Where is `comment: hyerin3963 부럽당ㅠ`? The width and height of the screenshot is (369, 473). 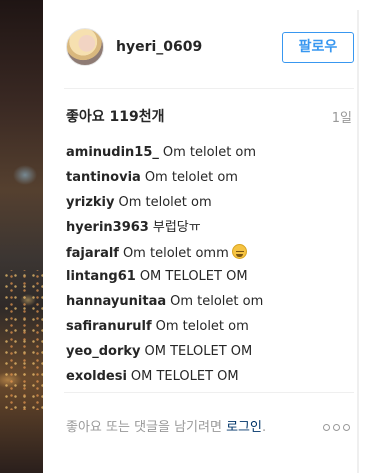 comment: hyerin3963 부럽당ㅠ is located at coordinates (208, 231).